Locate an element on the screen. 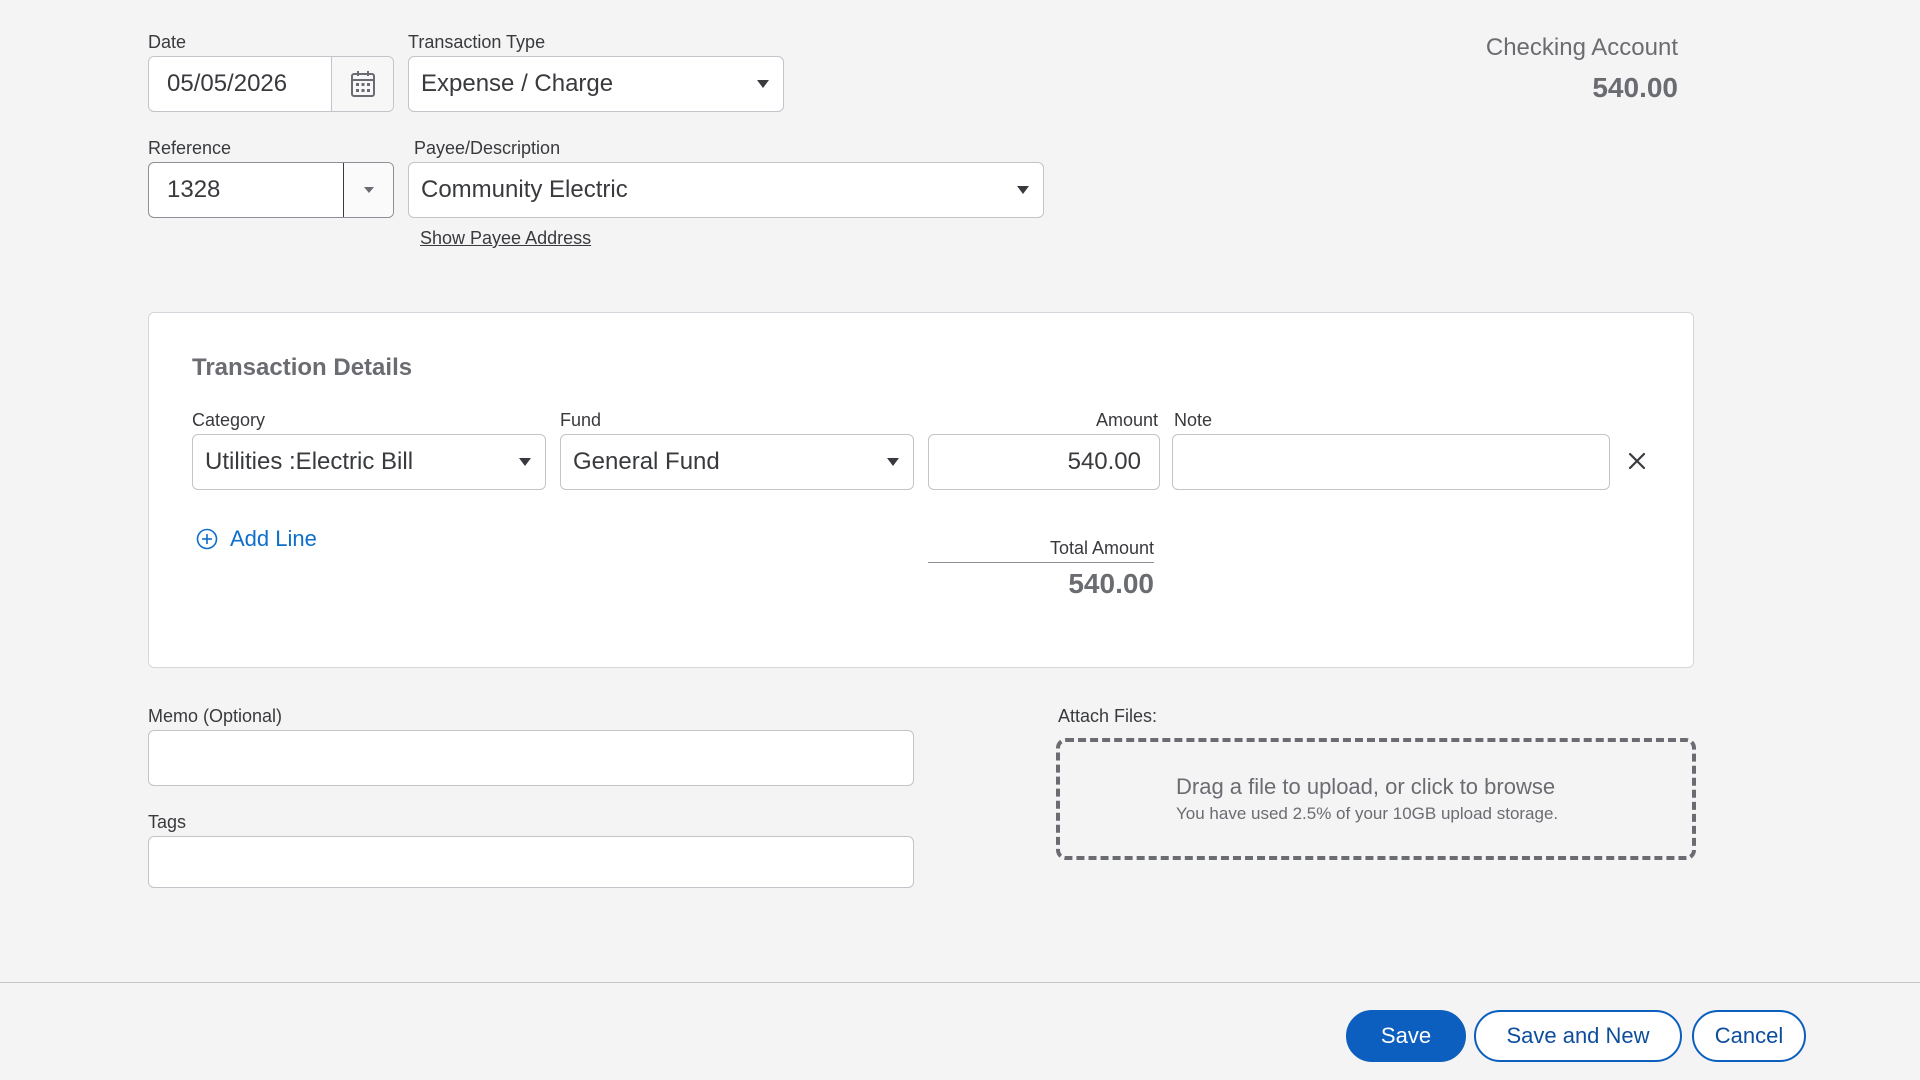 The image size is (1920, 1080). save-and-new-button: Save and New is located at coordinates (1578, 1036).